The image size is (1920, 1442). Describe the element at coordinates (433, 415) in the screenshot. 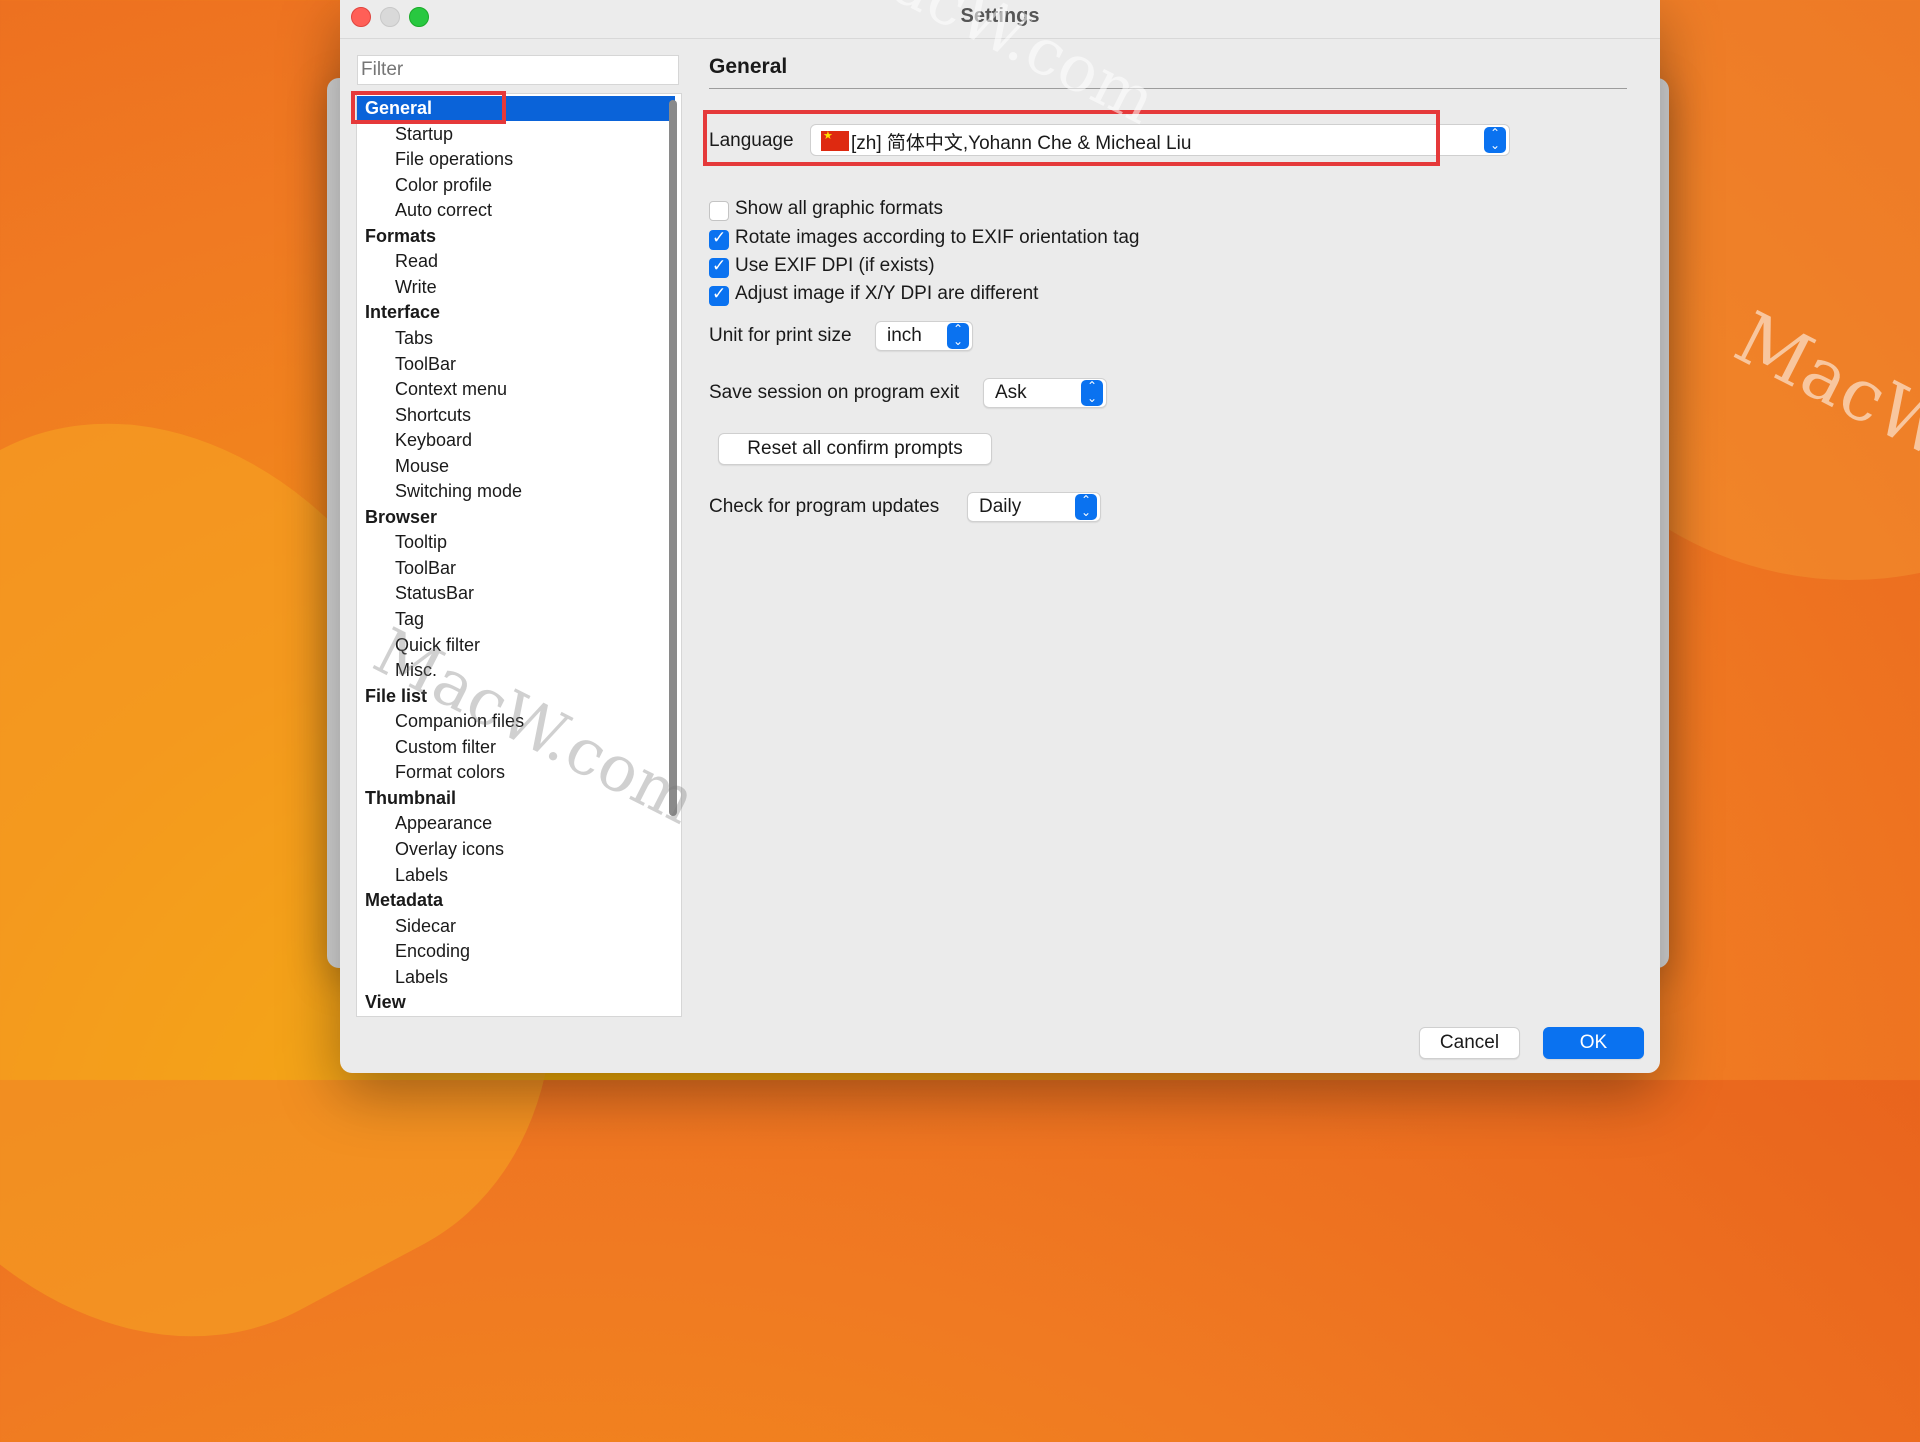

I see `tree-subitem: Shortcuts` at that location.